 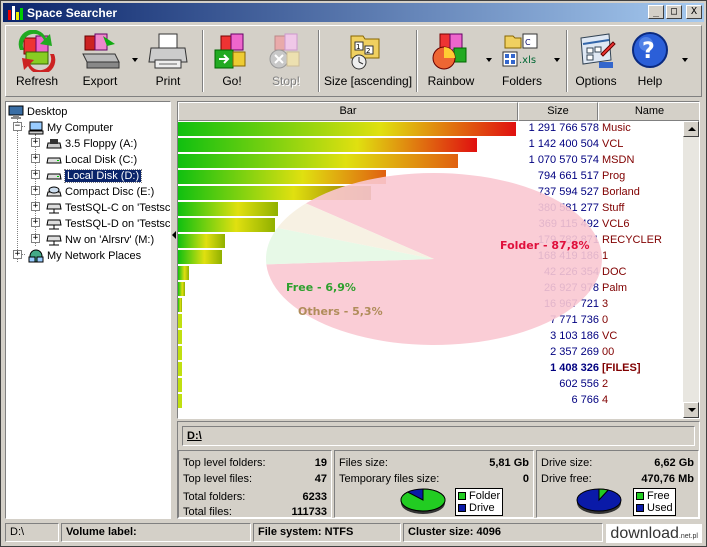 I want to click on size-cell: 168 419 186, so click(x=568, y=256).